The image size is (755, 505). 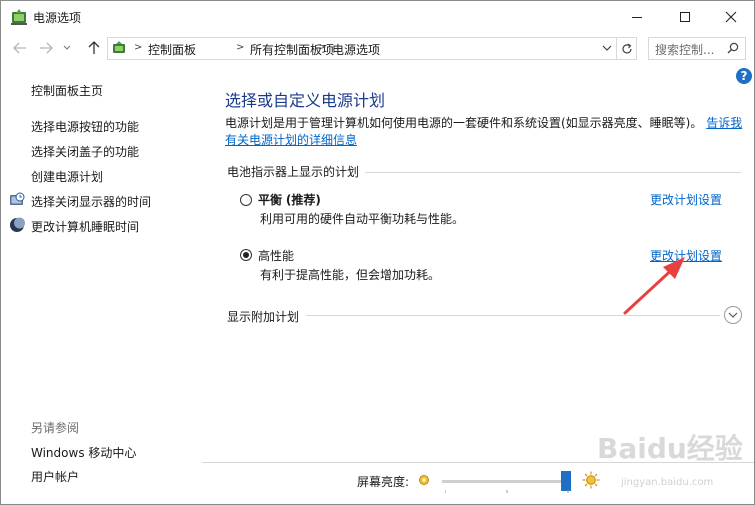 What do you see at coordinates (67, 90) in the screenshot?
I see `sidebar-link-control-panel-home: 控制面板主页` at bounding box center [67, 90].